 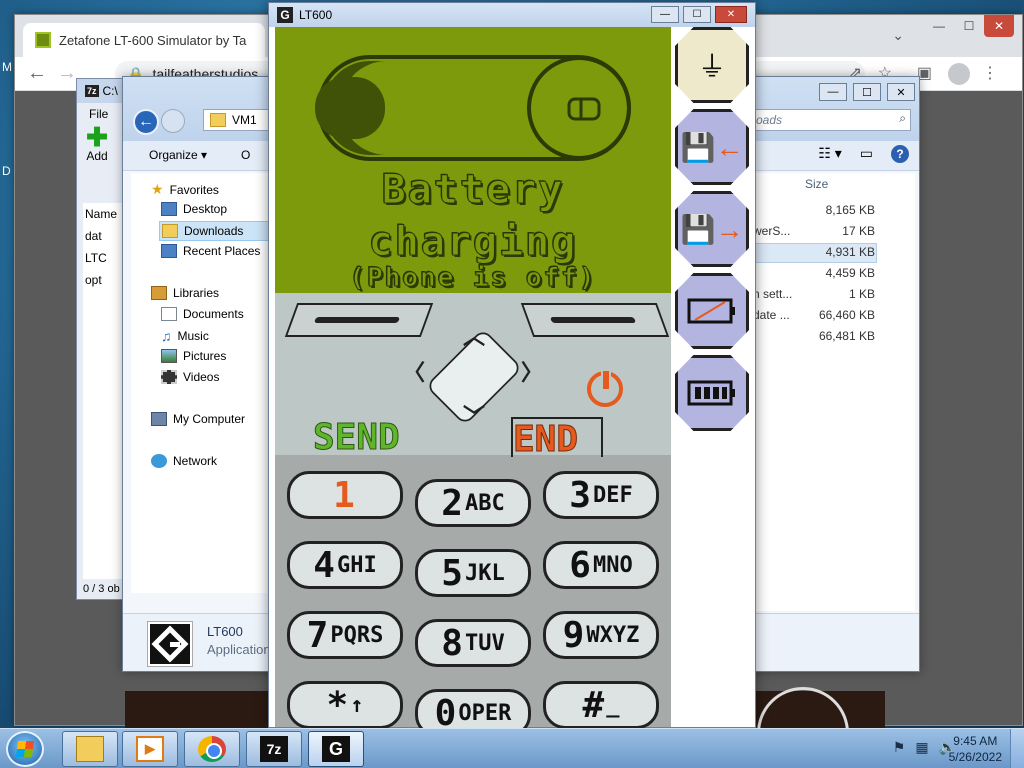 I want to click on explorer-maximize-button: ☐, so click(x=867, y=92).